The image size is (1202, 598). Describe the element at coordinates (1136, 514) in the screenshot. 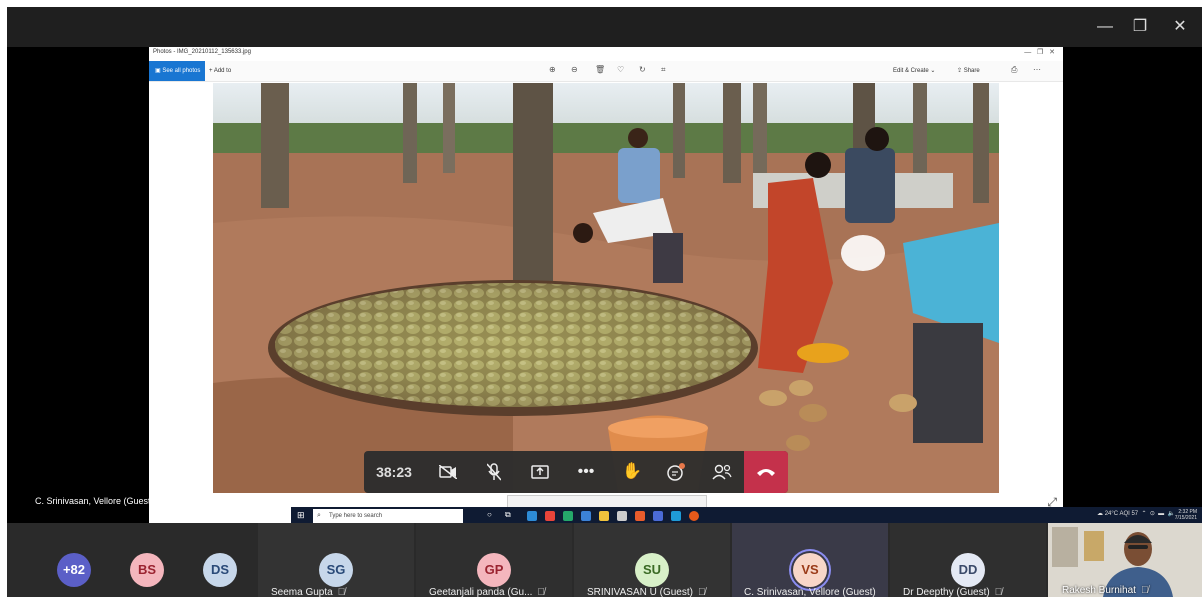

I see `system-tray: ☁ 24°C AQI 57 ⌃ ⊙ ▬ 🔈` at that location.